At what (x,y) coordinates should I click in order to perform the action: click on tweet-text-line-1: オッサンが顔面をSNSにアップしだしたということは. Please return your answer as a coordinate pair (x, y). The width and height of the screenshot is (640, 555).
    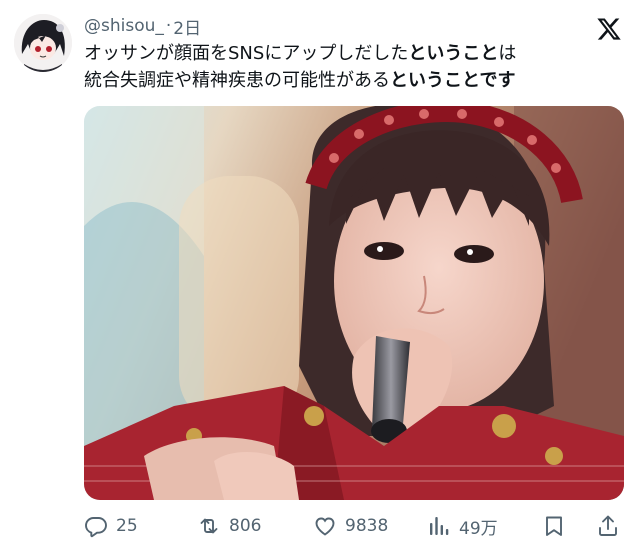
    Looking at the image, I should click on (354, 53).